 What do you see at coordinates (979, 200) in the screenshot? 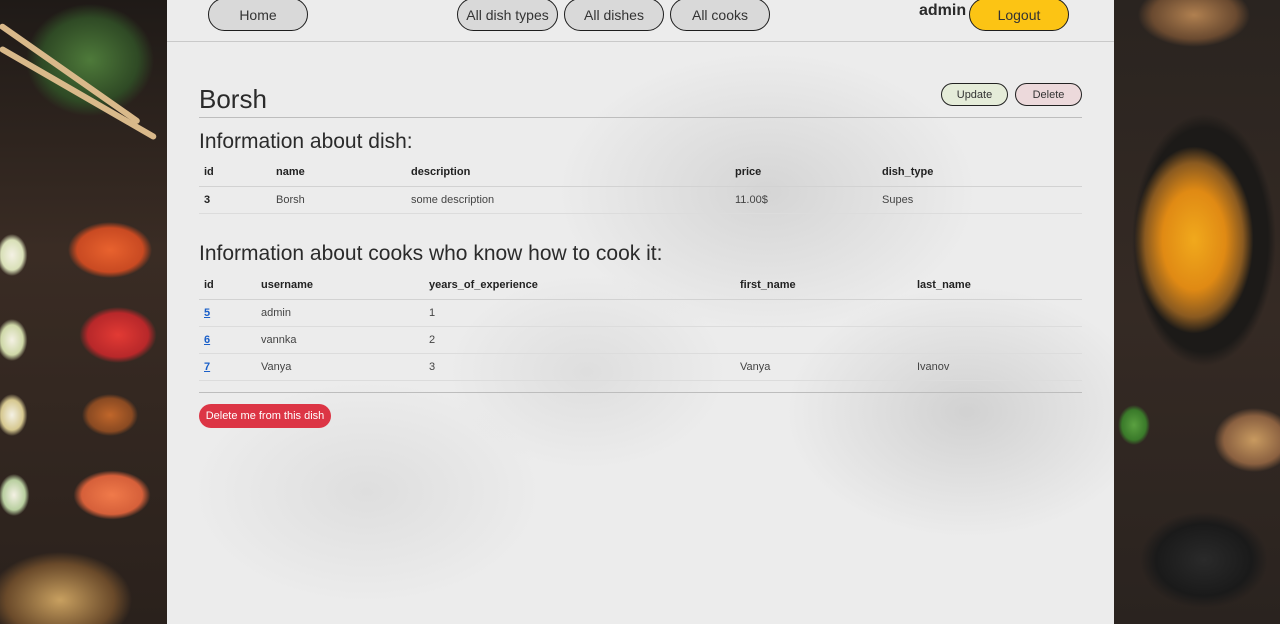
I see `table-cell: Supes` at bounding box center [979, 200].